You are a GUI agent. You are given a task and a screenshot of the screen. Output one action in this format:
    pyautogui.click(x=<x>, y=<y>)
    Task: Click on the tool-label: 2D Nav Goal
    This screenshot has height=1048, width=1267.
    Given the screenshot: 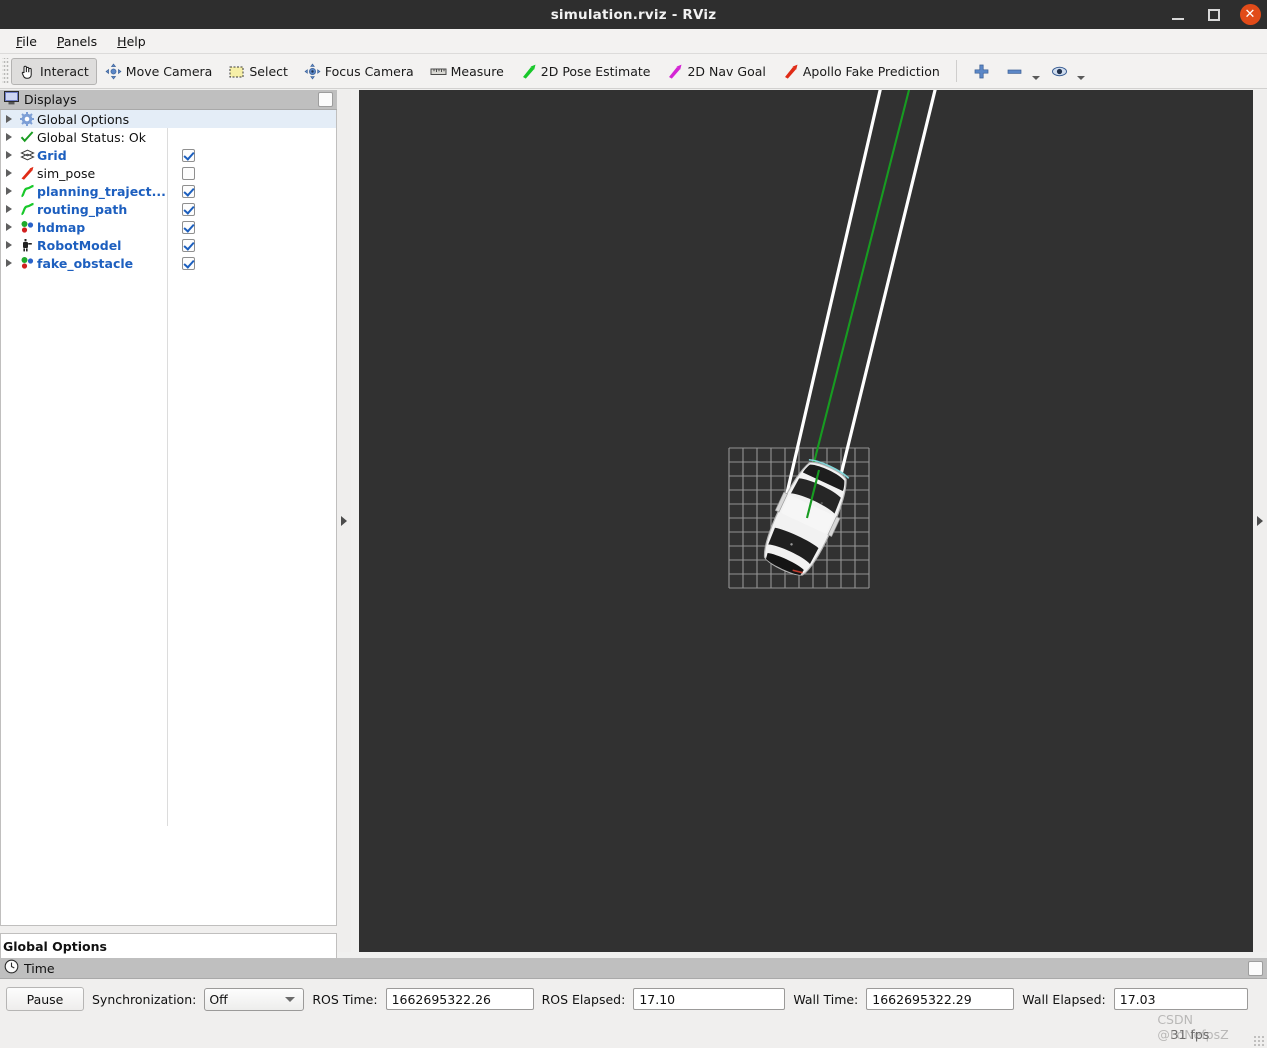 What is the action you would take?
    pyautogui.click(x=726, y=71)
    